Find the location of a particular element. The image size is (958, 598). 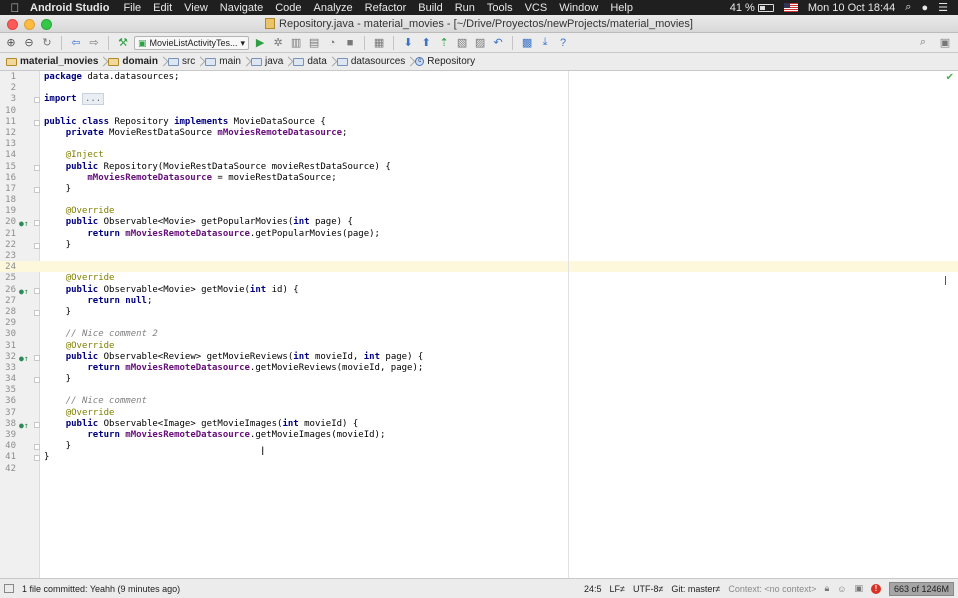

line-number: 16 is located at coordinates (8, 178).